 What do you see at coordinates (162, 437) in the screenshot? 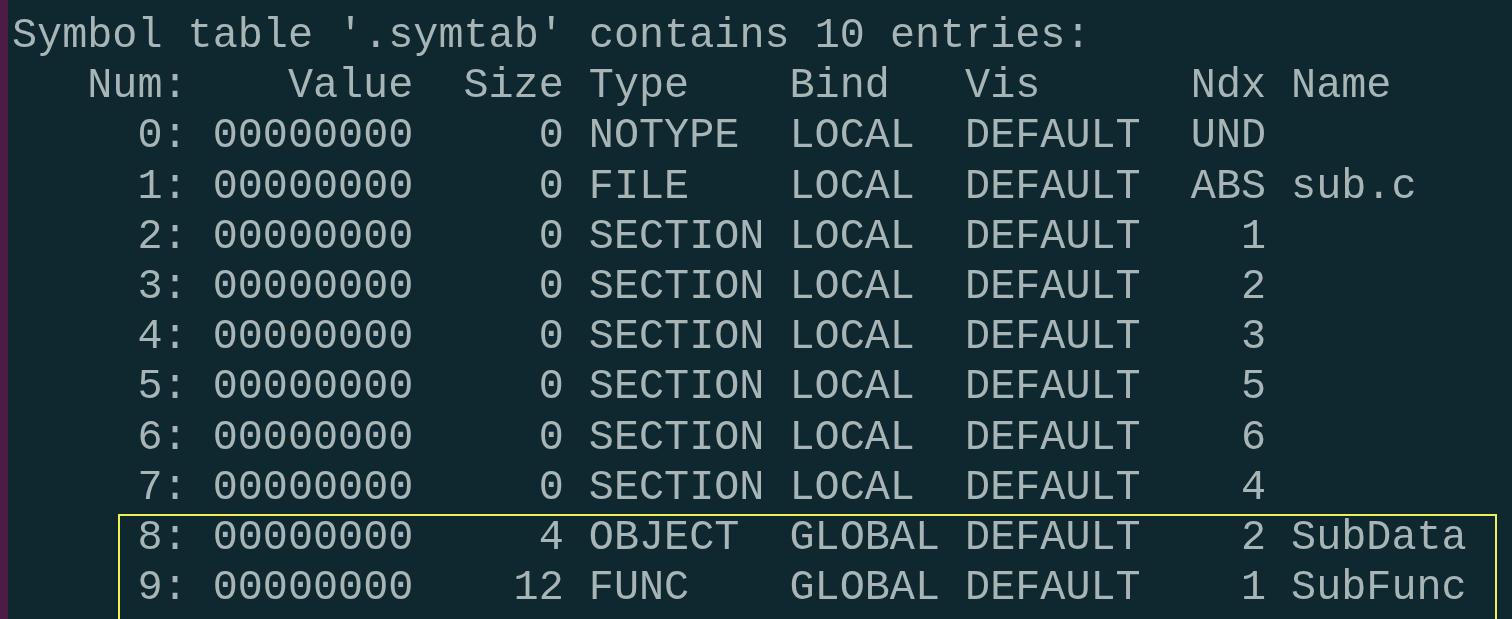
I see `table-cell-text: 6:` at bounding box center [162, 437].